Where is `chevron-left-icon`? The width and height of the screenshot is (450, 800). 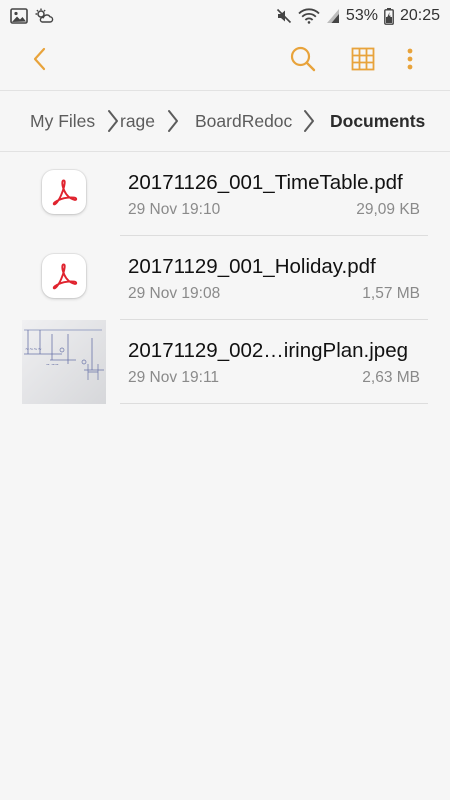
chevron-left-icon is located at coordinates (39, 61).